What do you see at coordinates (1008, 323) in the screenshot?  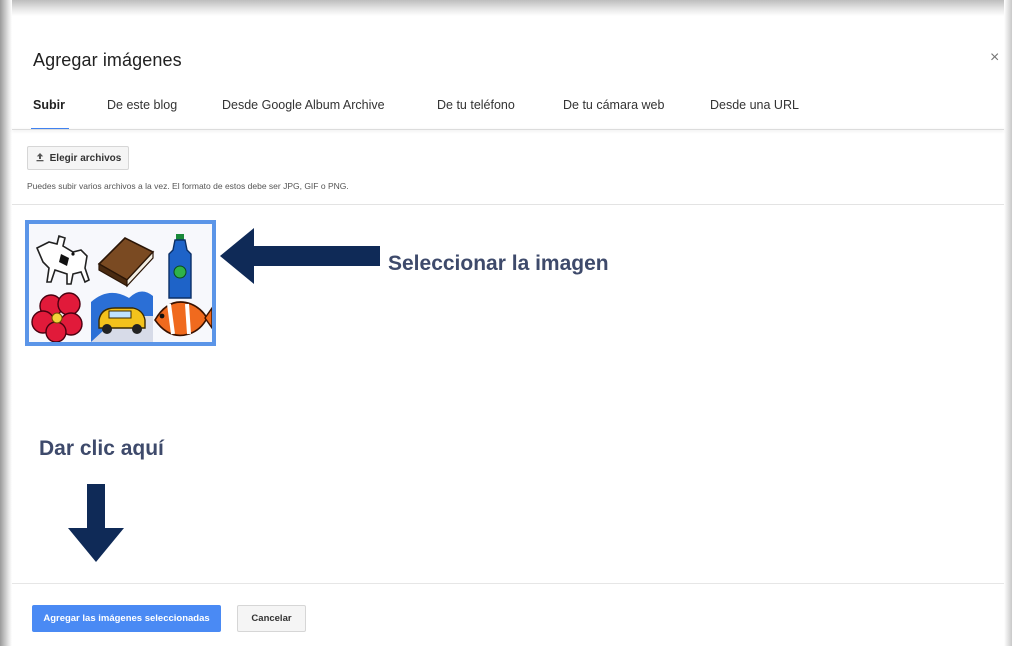 I see `dialog-shadow-right` at bounding box center [1008, 323].